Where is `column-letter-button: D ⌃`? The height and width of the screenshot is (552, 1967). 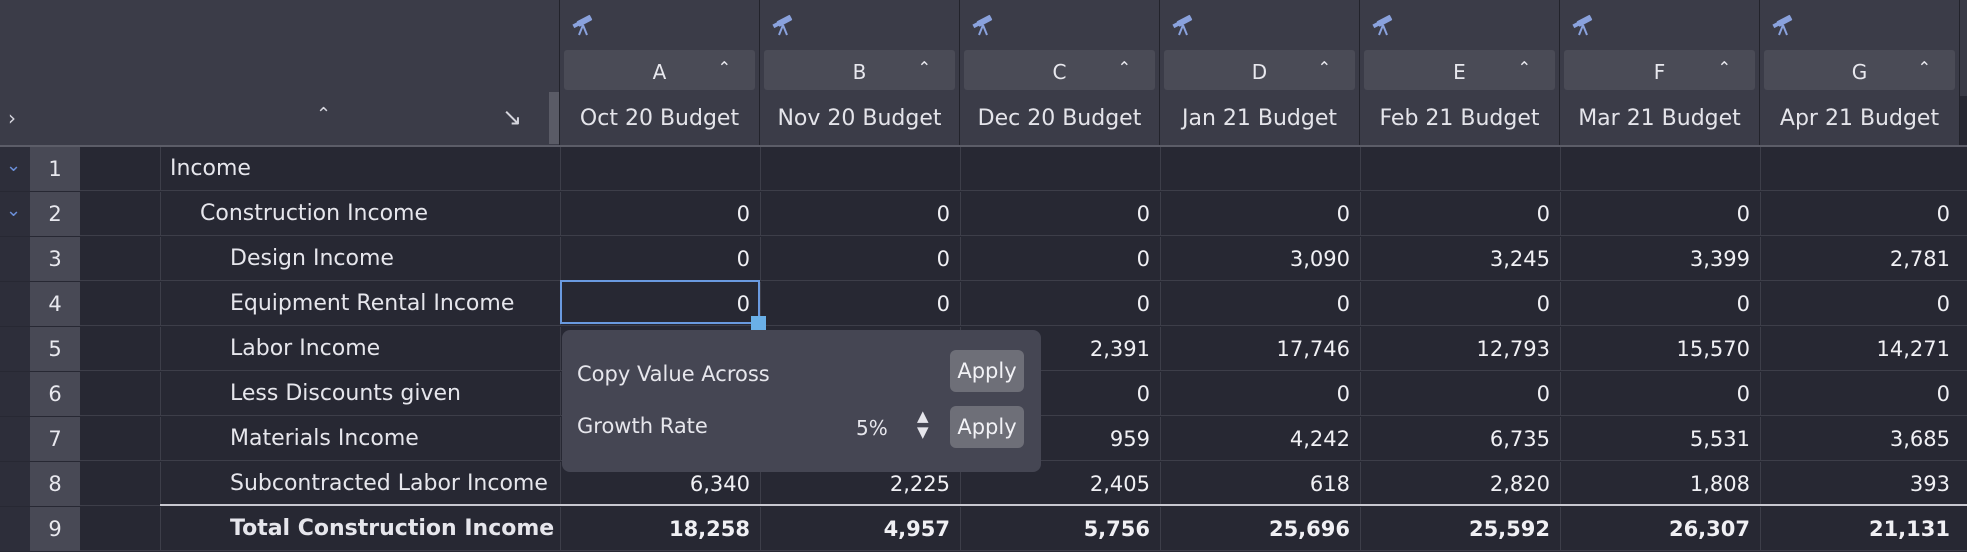
column-letter-button: D ⌃ is located at coordinates (1259, 70).